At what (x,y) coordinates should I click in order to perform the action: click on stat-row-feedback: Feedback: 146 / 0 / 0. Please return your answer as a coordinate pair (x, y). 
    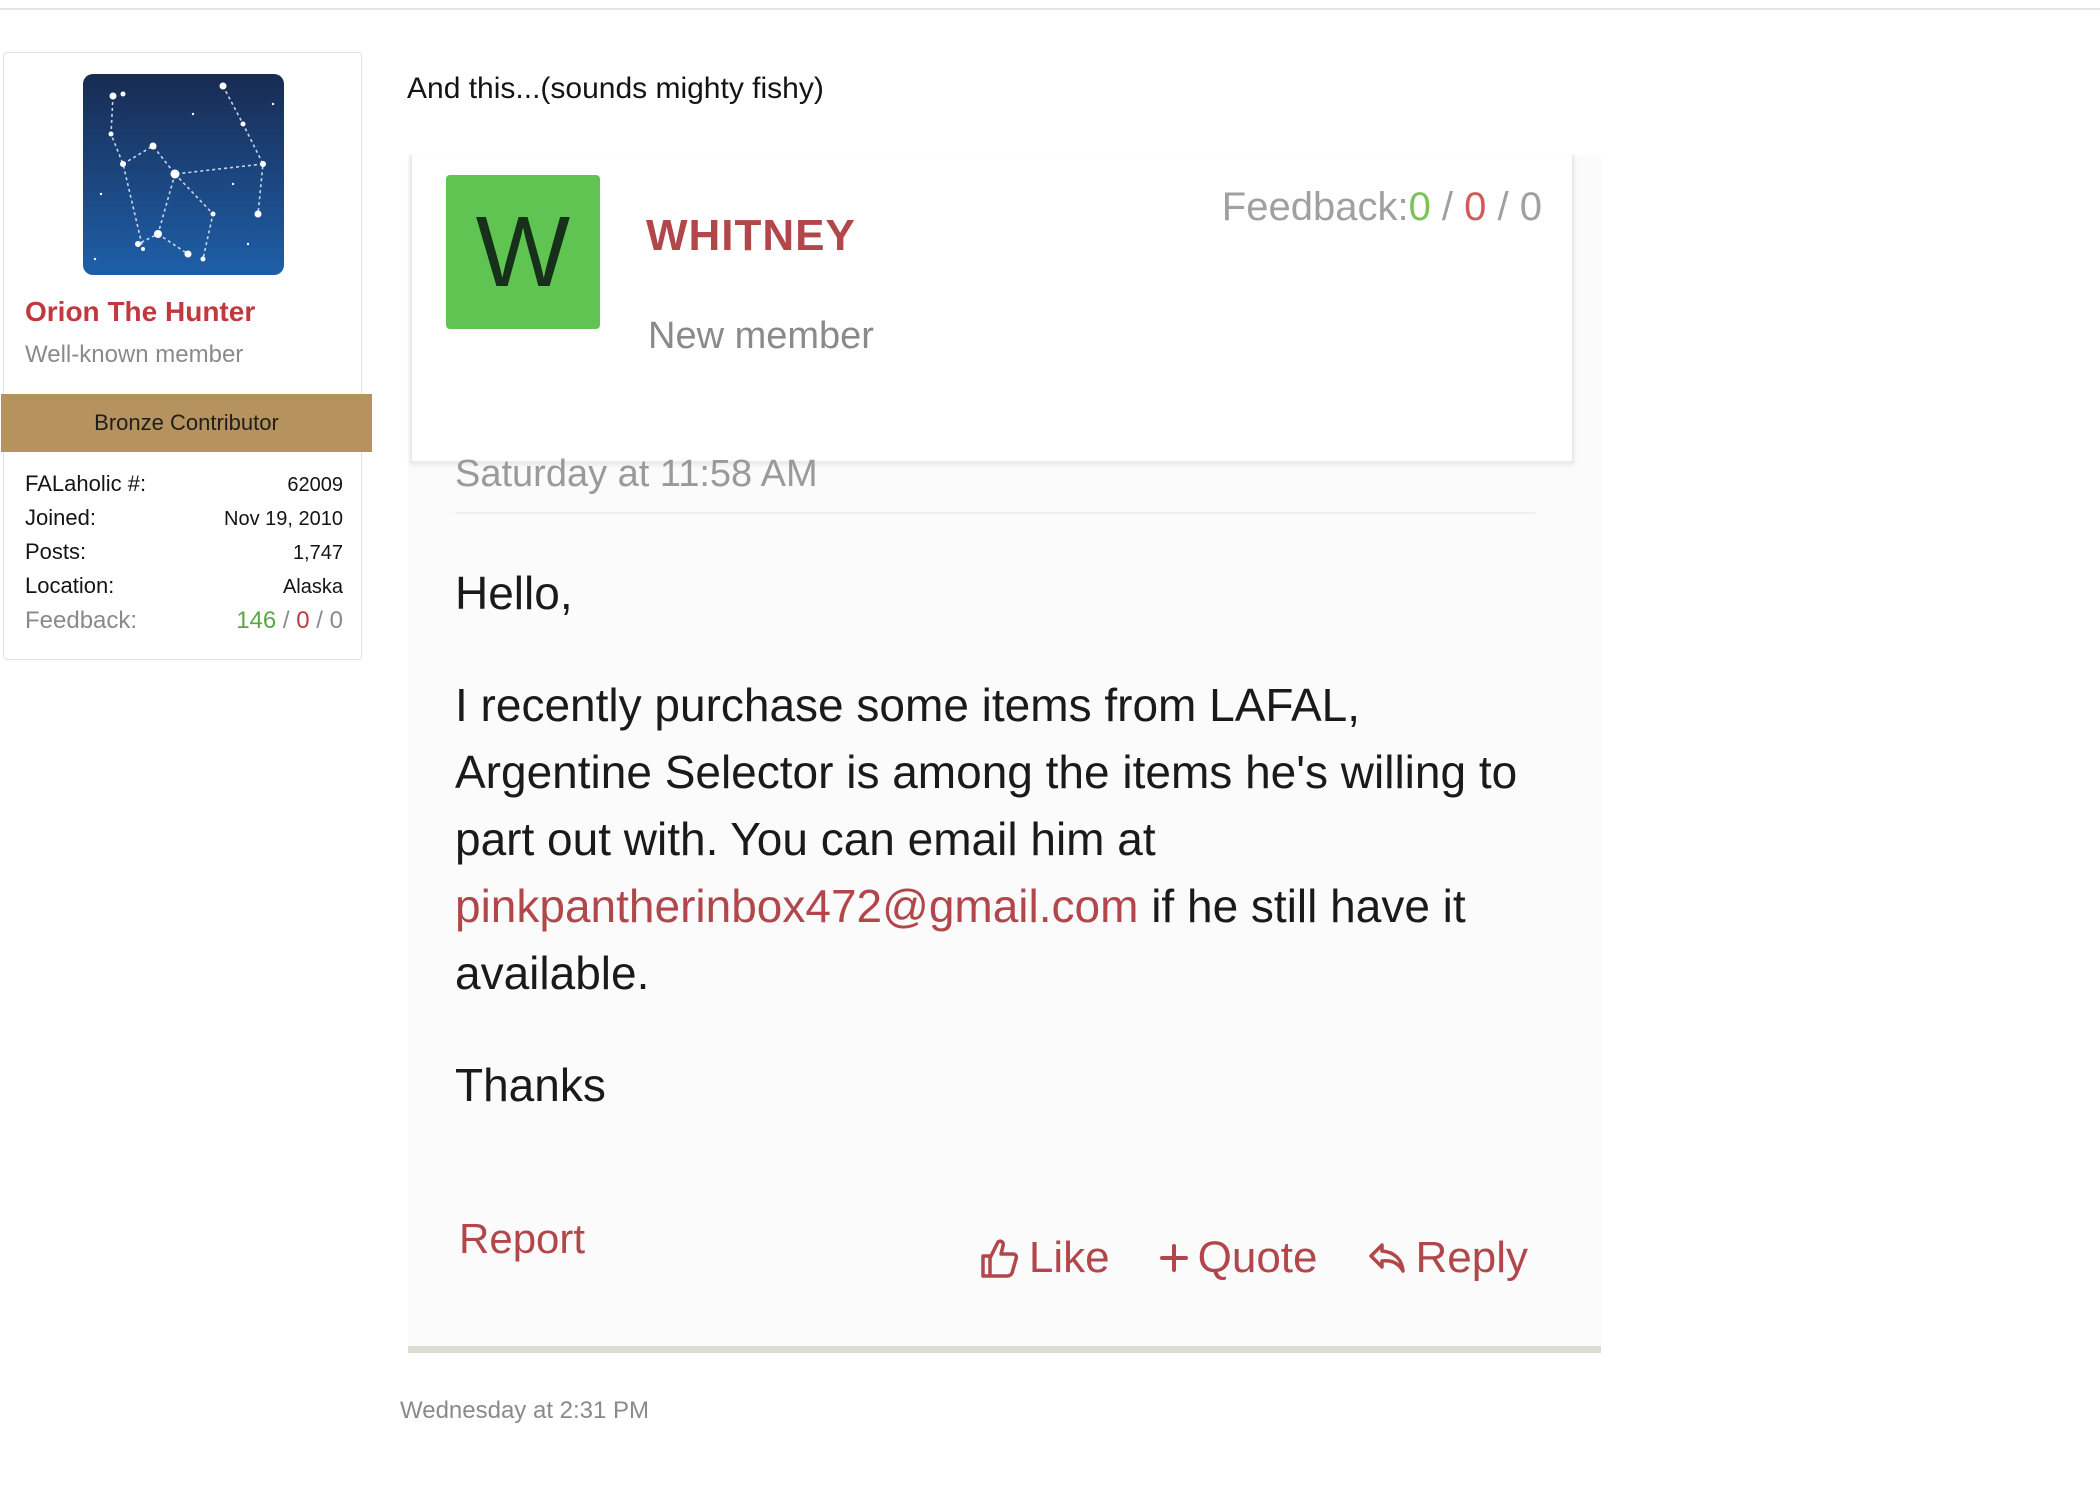
    Looking at the image, I should click on (184, 624).